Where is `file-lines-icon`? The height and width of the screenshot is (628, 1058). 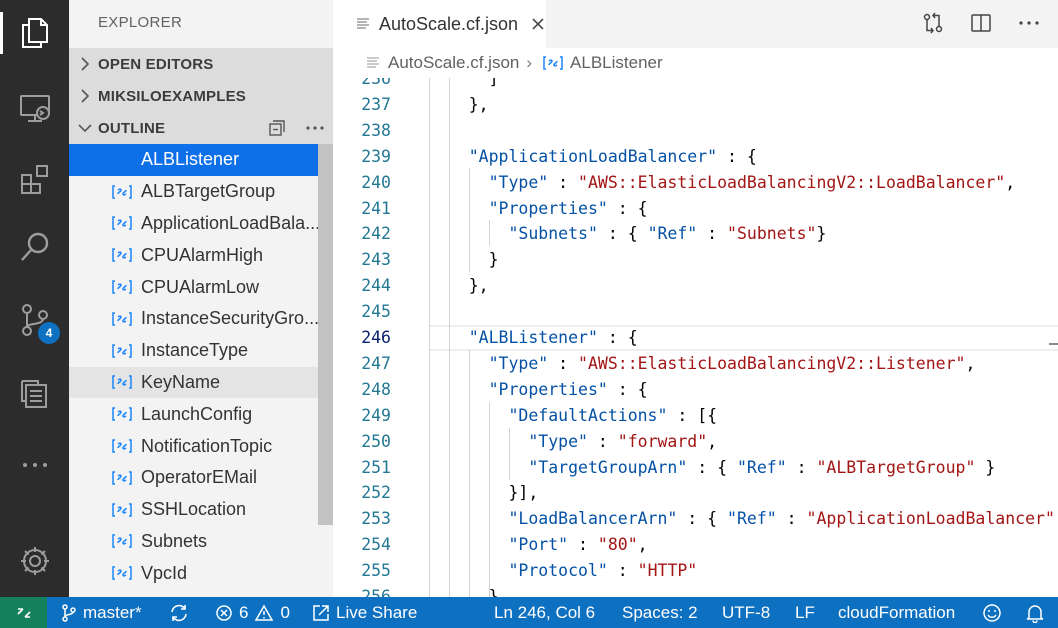 file-lines-icon is located at coordinates (373, 62).